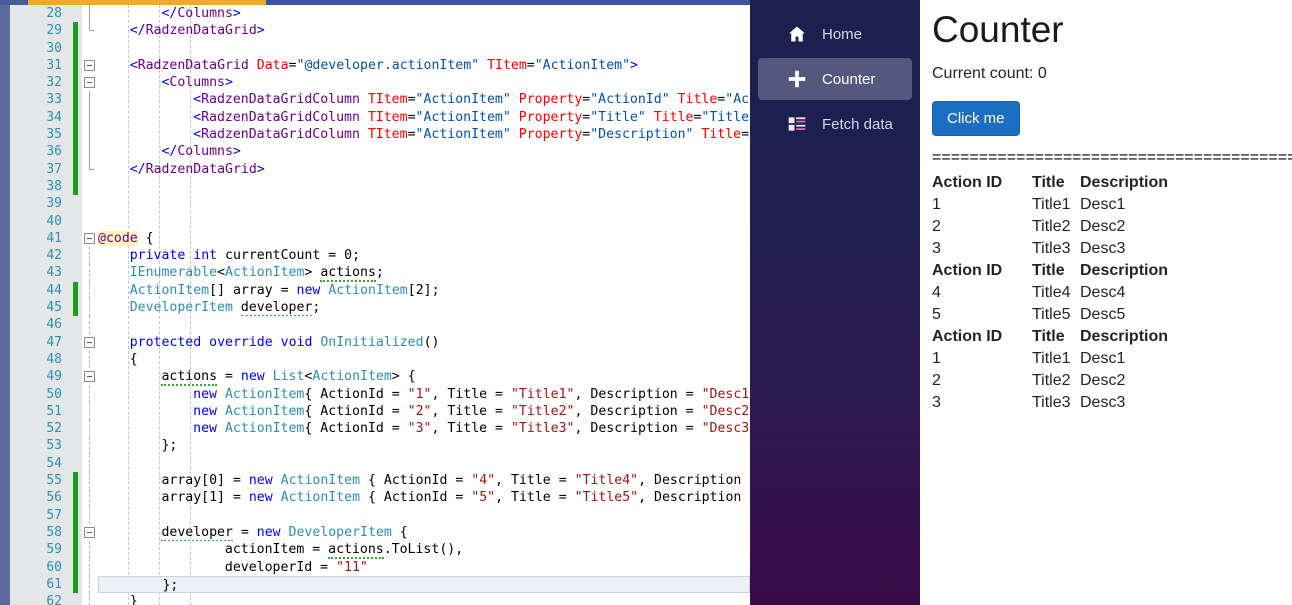  I want to click on sidebar-item-fetch-data: Fetch data, so click(835, 124).